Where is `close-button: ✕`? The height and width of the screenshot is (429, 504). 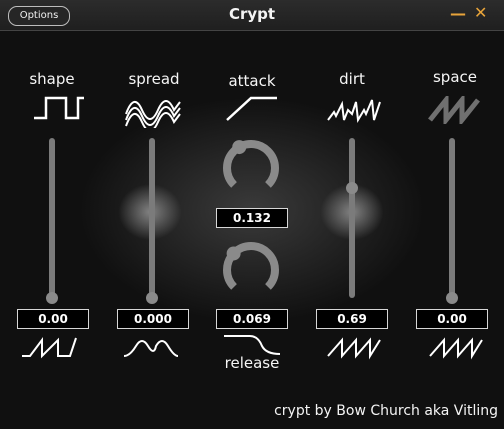
close-button: ✕ is located at coordinates (480, 12).